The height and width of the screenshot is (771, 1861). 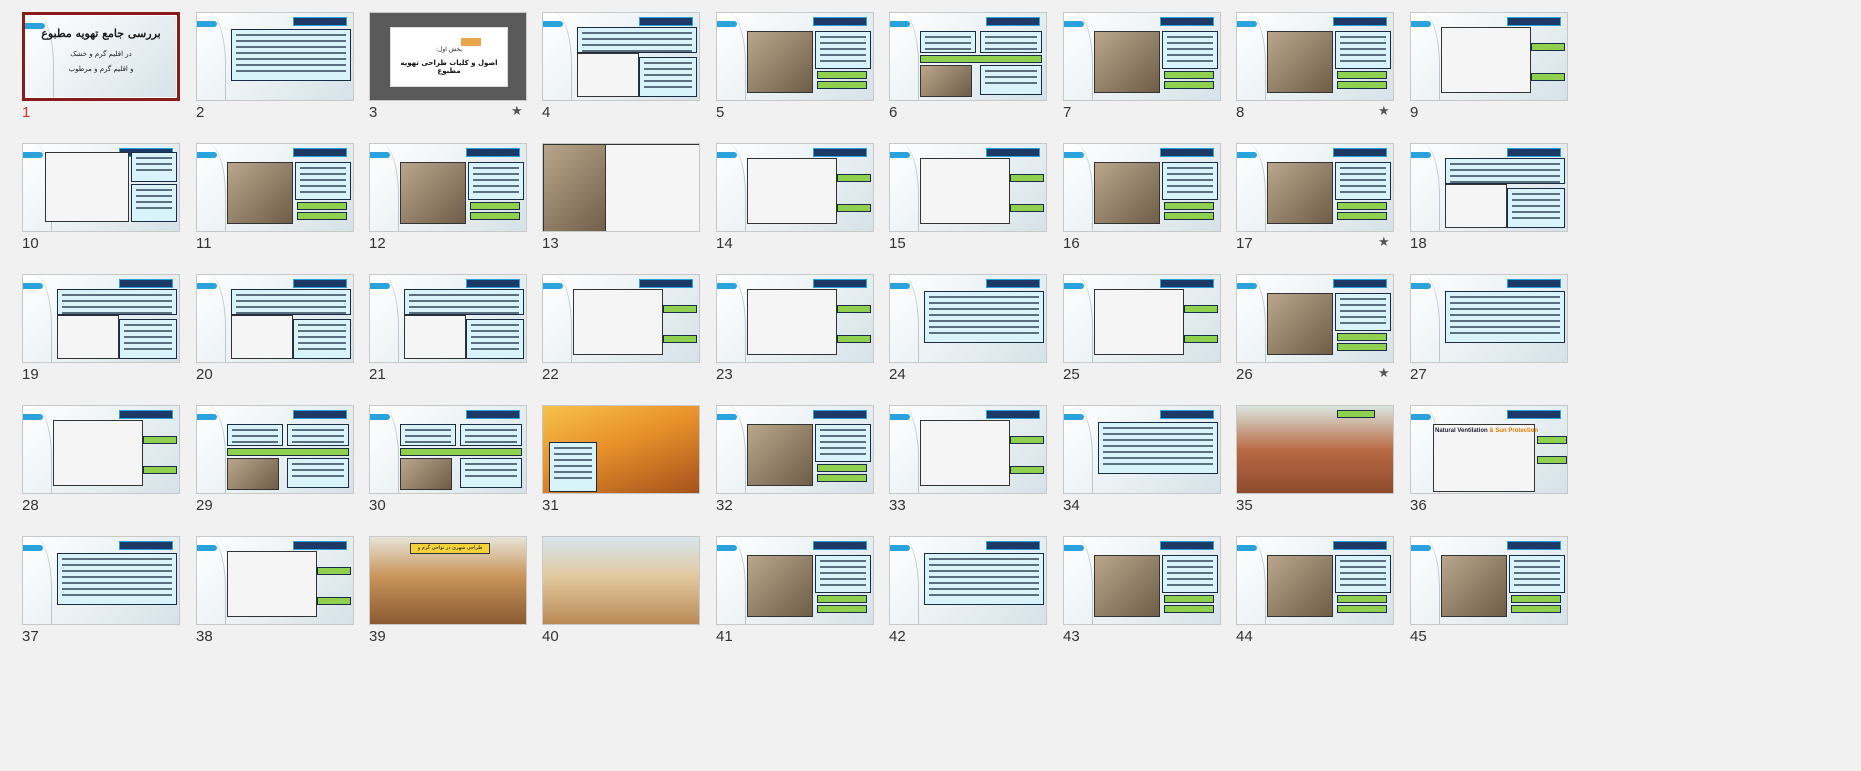 I want to click on slide-thumbnail: Natural Ventilation & Sun Protection, so click(x=1489, y=449).